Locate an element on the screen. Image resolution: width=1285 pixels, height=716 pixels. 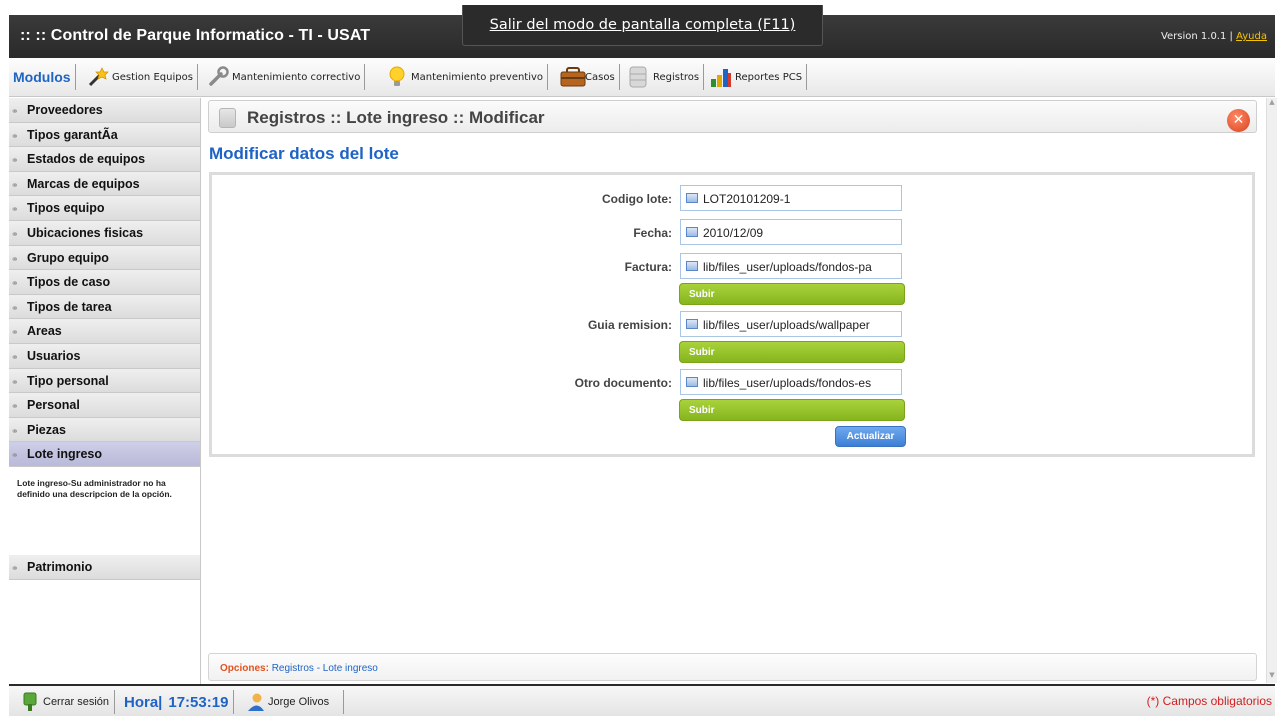
module-label: Reportes PCS is located at coordinates (769, 77).